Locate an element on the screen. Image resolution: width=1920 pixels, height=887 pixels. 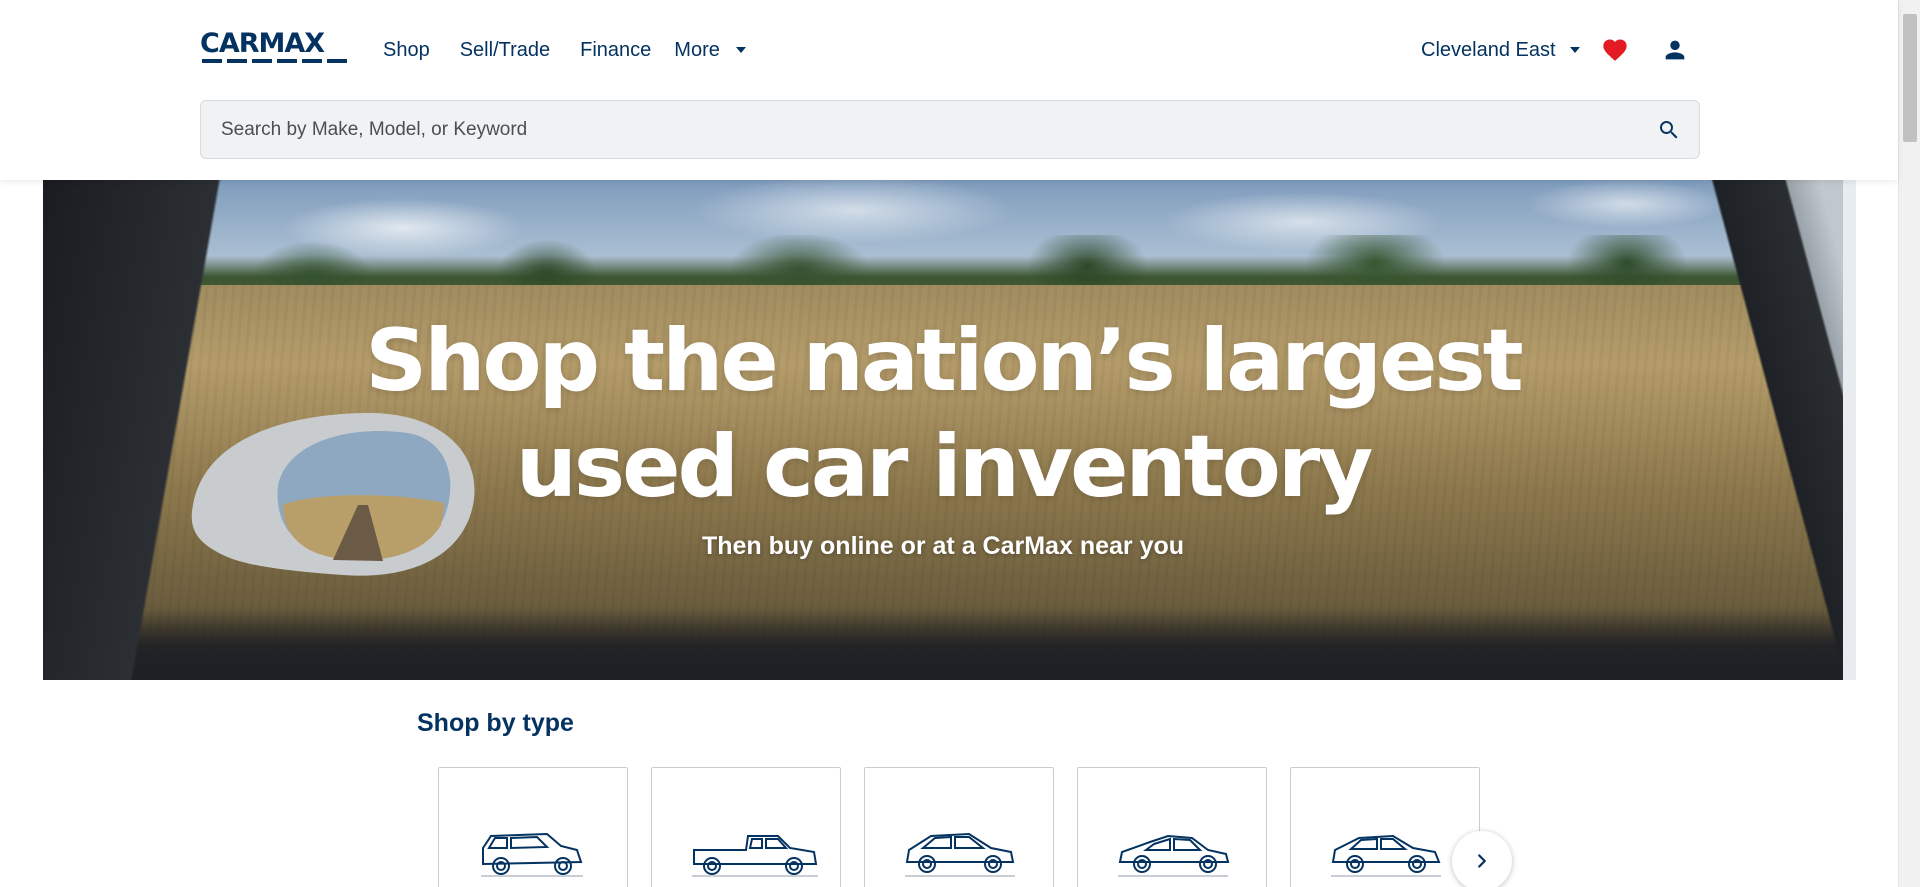
hero-title-line-1: Shop the nation’s largest is located at coordinates (944, 361).